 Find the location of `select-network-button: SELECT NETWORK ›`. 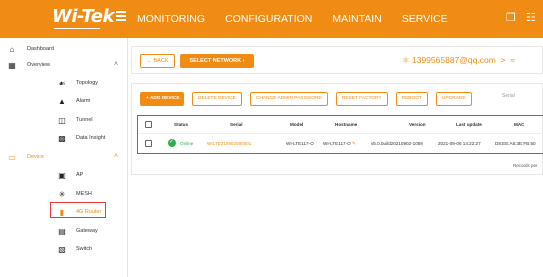

select-network-button: SELECT NETWORK › is located at coordinates (217, 61).